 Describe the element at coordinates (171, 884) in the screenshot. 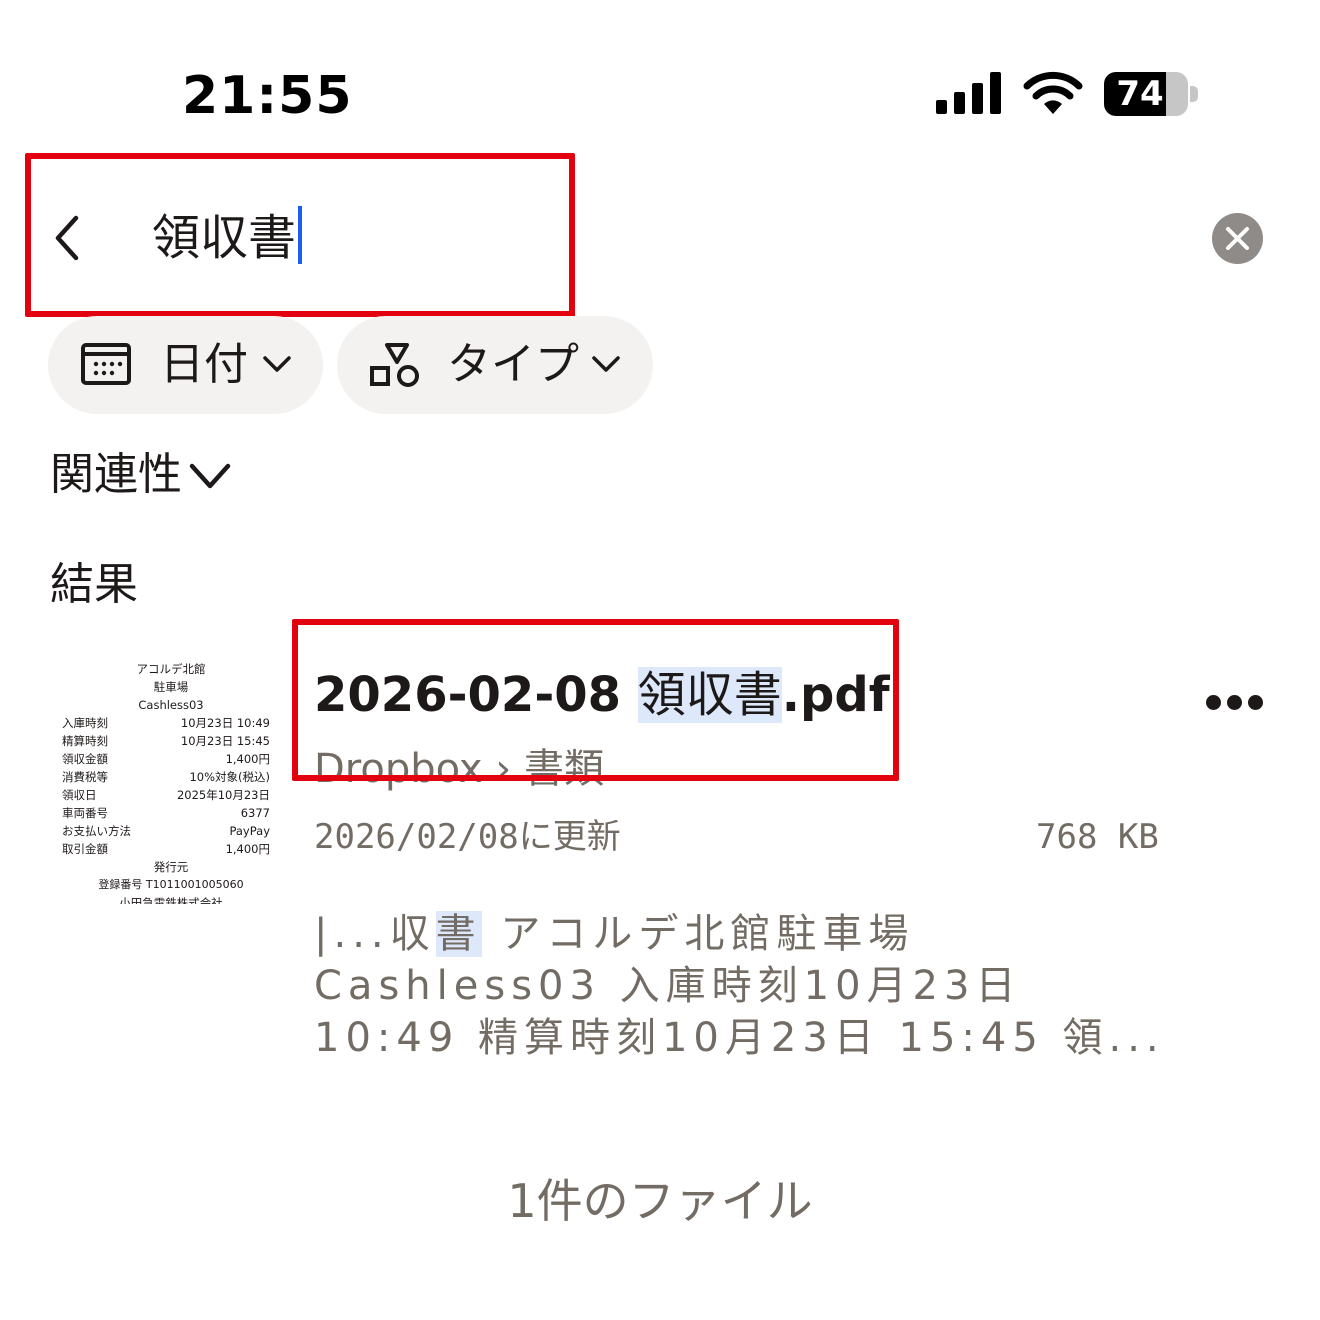

I see `thumb-reg: 登録番号 T1011001005060` at that location.